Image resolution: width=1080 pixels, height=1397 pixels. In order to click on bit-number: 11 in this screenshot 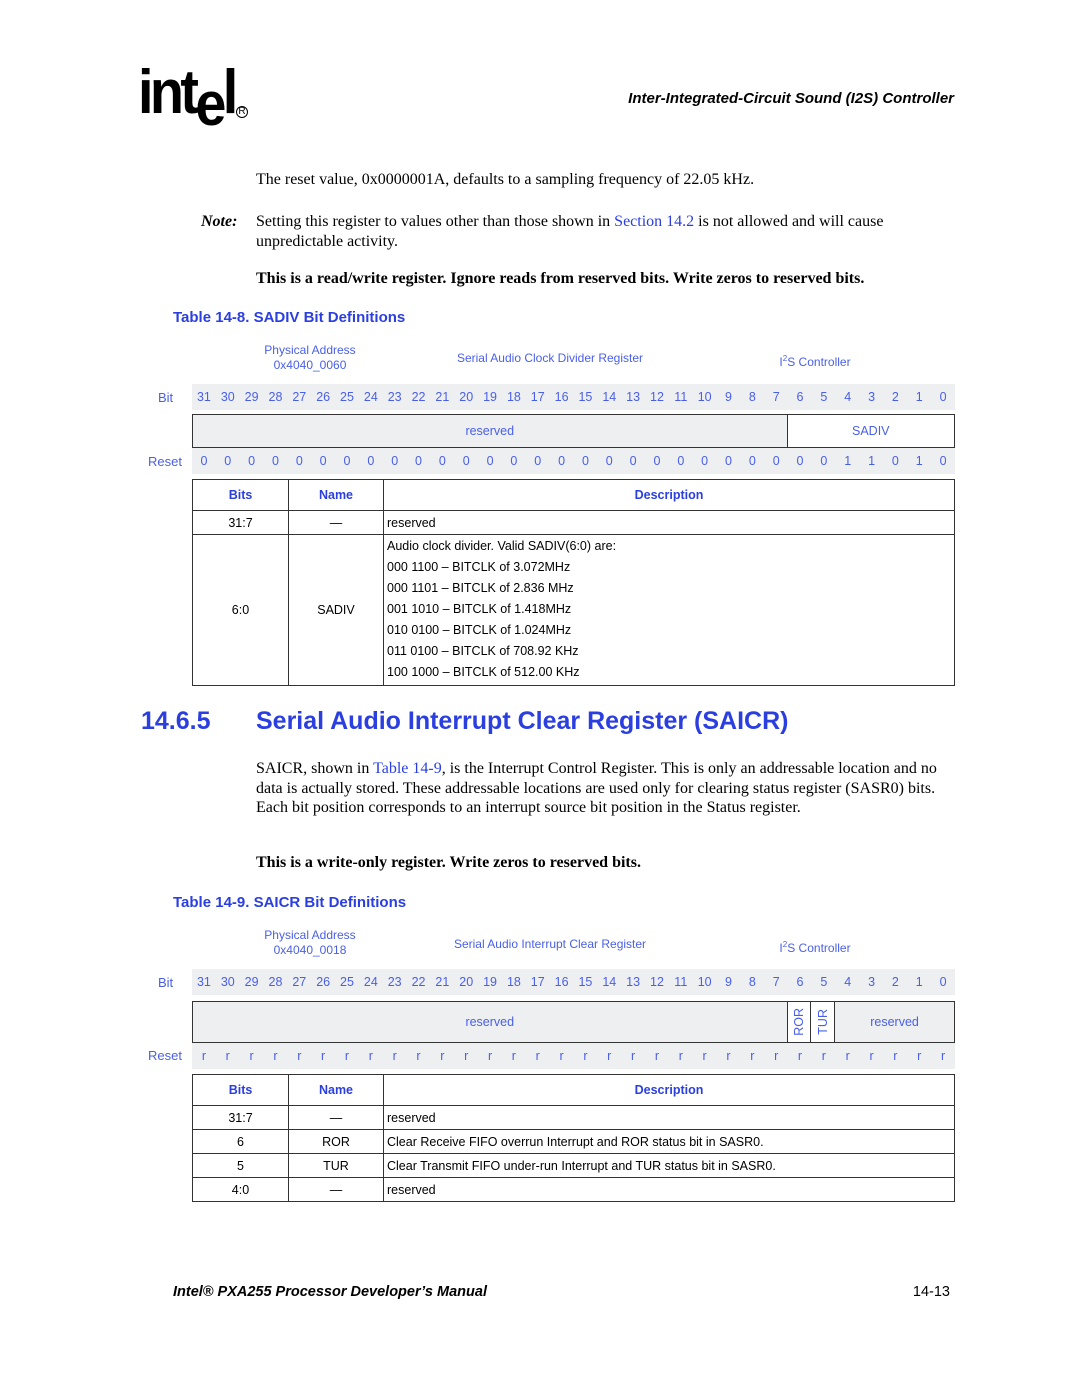, I will do `click(681, 982)`.